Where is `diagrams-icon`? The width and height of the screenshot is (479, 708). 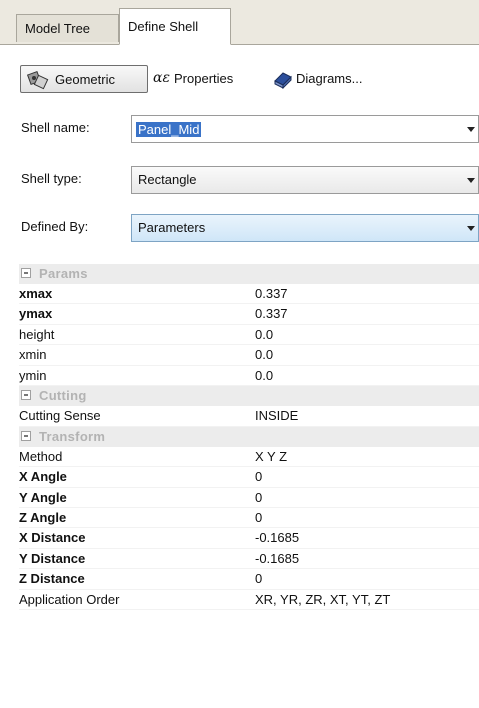 diagrams-icon is located at coordinates (283, 80).